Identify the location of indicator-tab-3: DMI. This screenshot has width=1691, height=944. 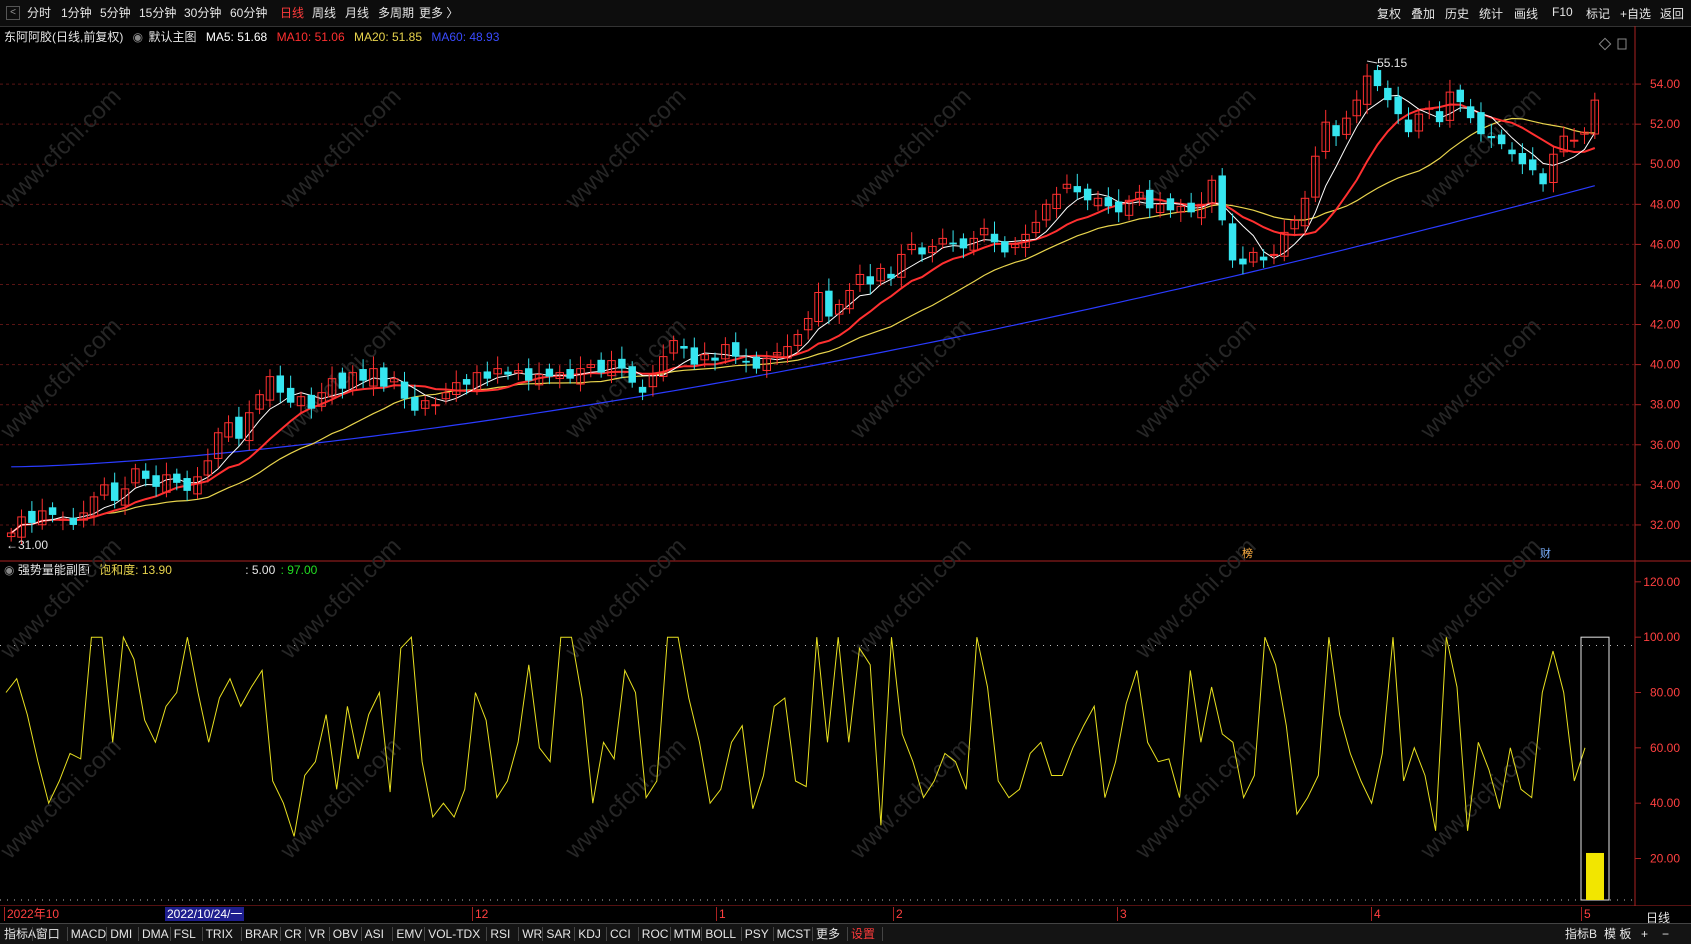
(121, 934).